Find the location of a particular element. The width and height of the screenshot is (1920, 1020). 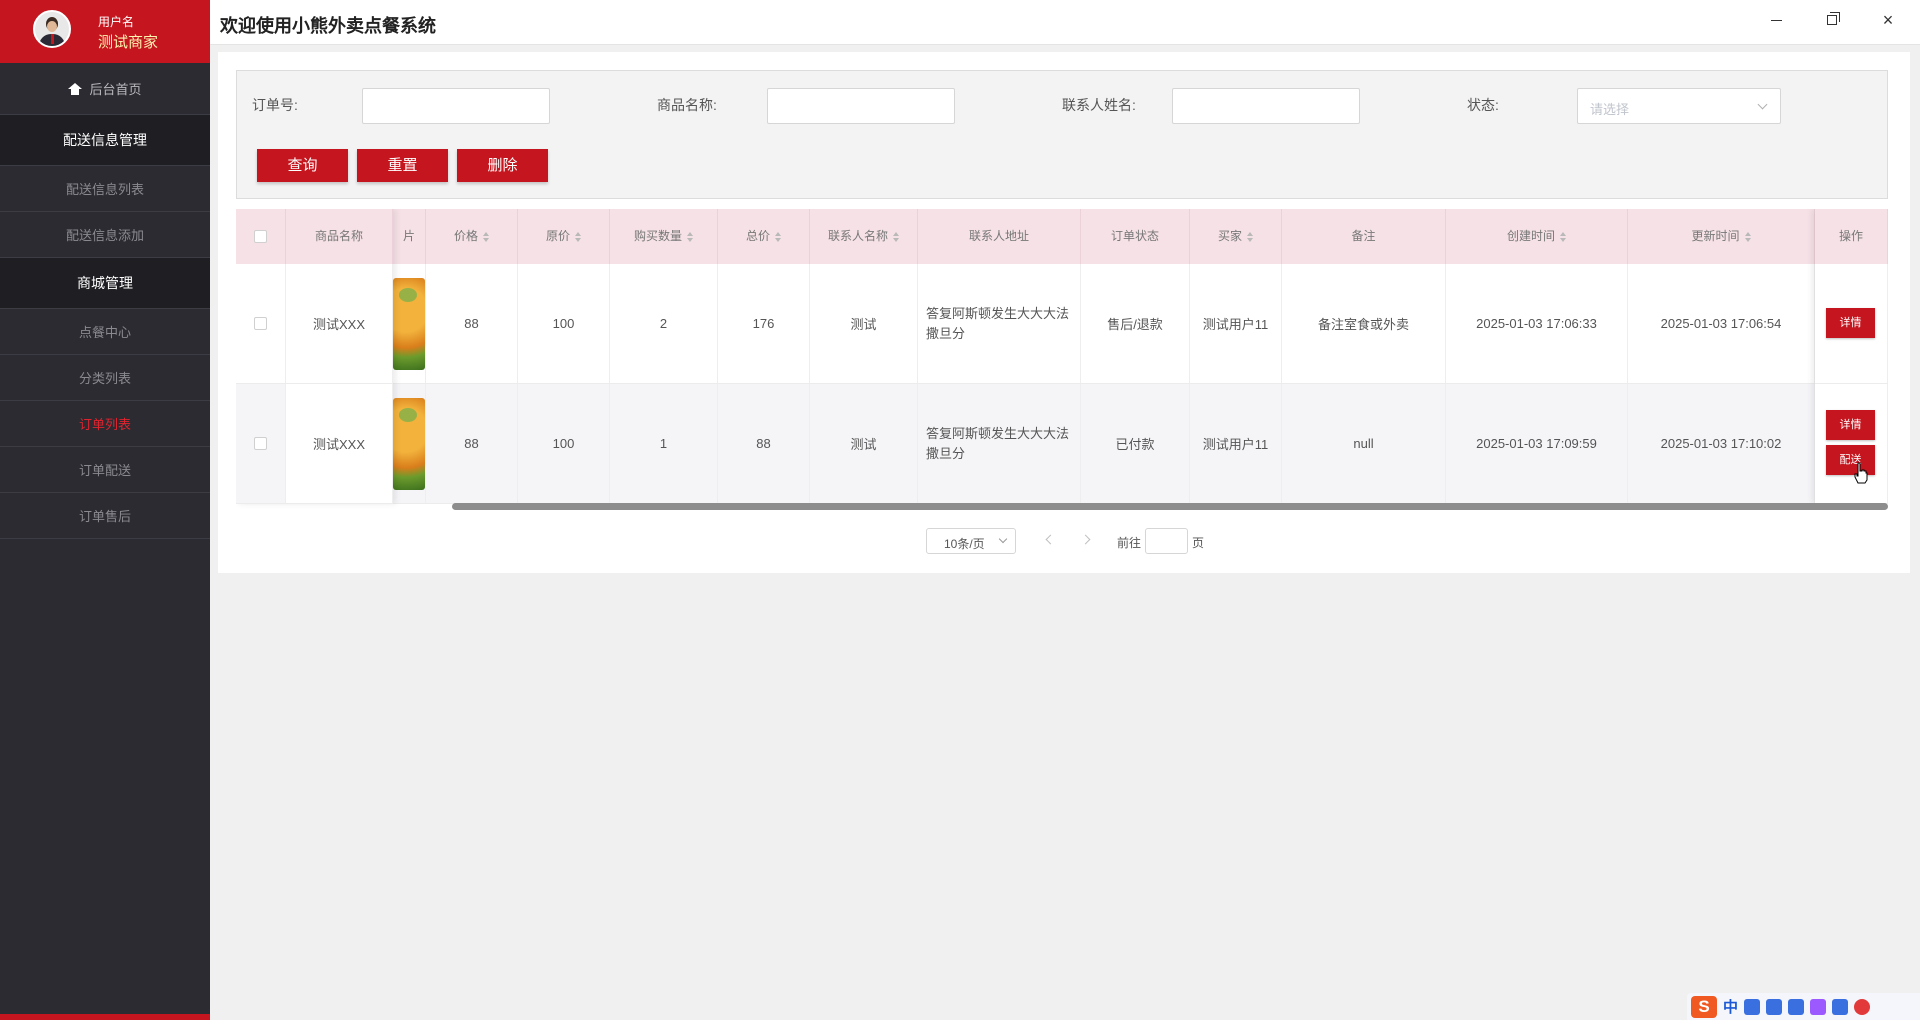

username-label: 用户名 is located at coordinates (116, 22).